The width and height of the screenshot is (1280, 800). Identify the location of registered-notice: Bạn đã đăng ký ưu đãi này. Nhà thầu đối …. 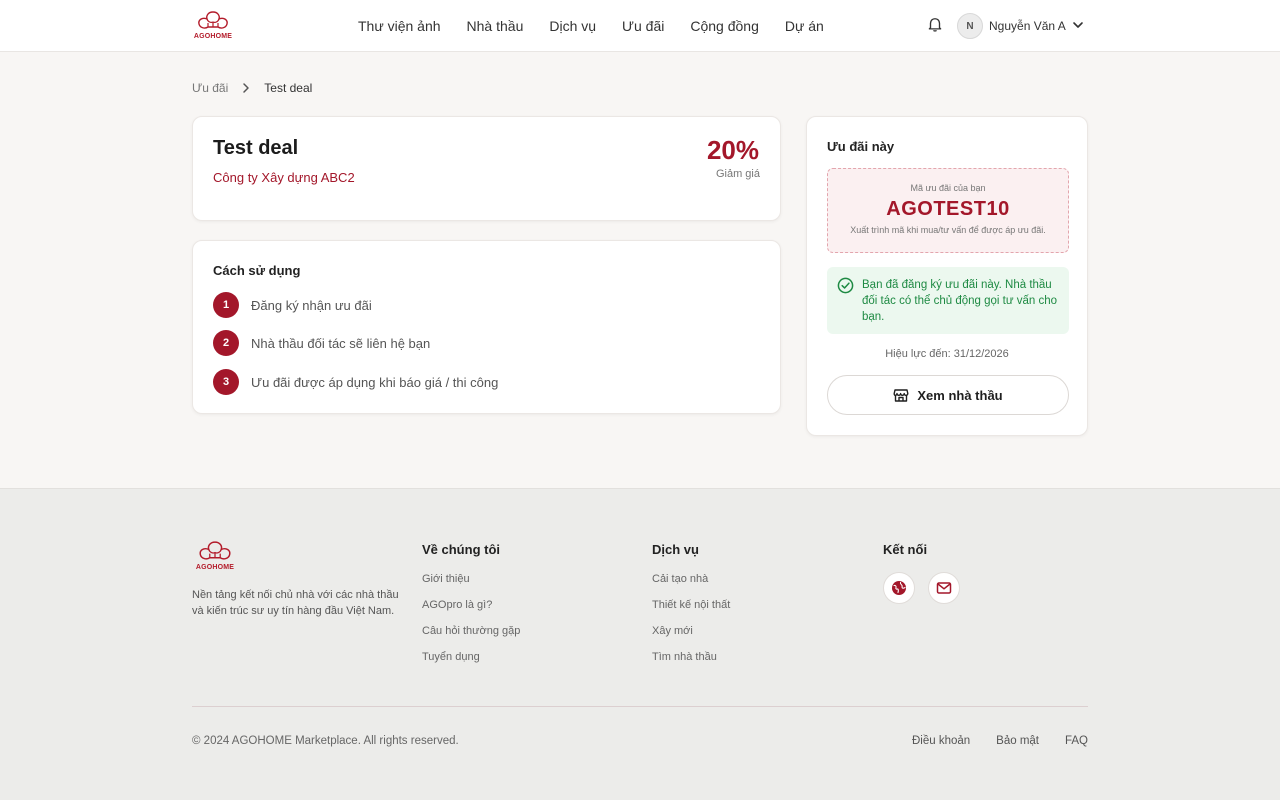
(948, 300).